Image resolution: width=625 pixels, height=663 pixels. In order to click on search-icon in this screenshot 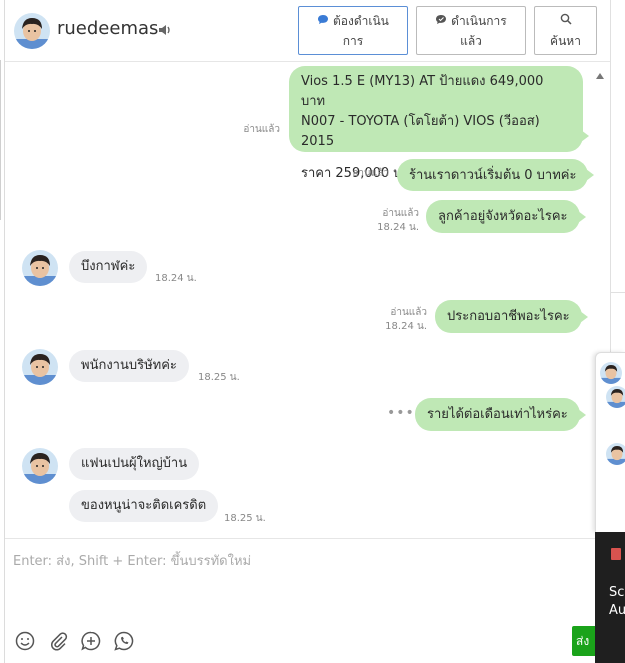, I will do `click(566, 20)`.